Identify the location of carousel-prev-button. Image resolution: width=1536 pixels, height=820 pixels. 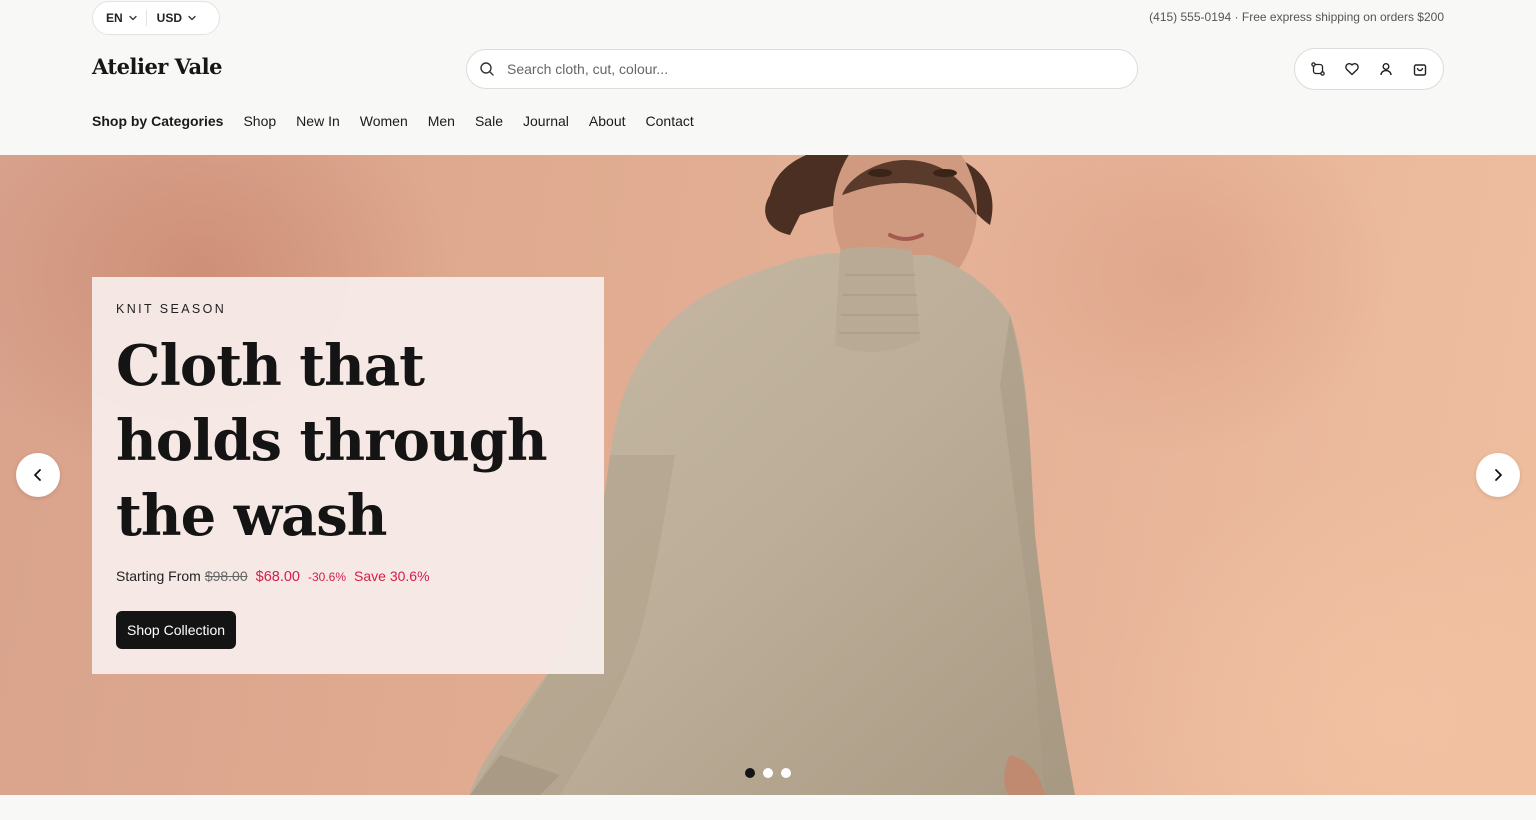
(38, 475).